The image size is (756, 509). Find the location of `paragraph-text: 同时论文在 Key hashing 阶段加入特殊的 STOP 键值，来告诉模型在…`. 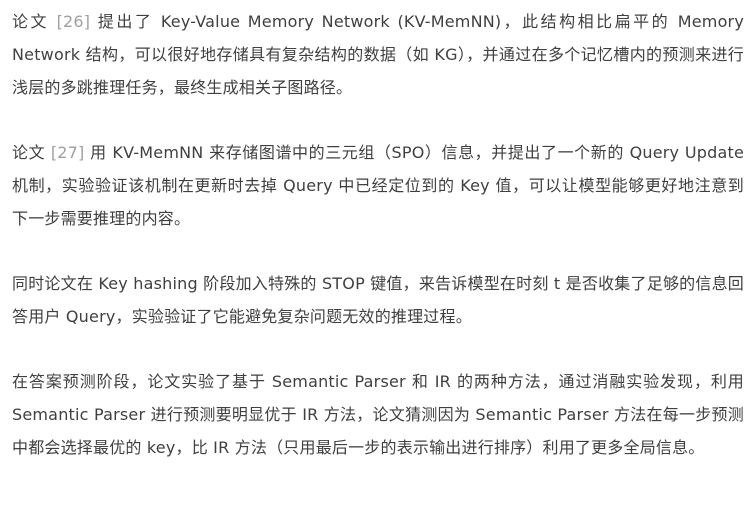

paragraph-text: 同时论文在 Key hashing 阶段加入特殊的 STOP 键值，来告诉模型在… is located at coordinates (378, 300).